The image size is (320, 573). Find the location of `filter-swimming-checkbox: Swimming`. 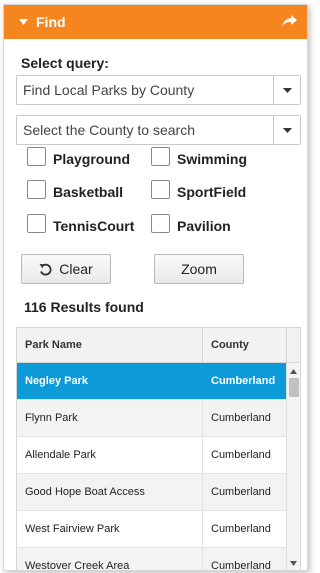

filter-swimming-checkbox: Swimming is located at coordinates (199, 156).